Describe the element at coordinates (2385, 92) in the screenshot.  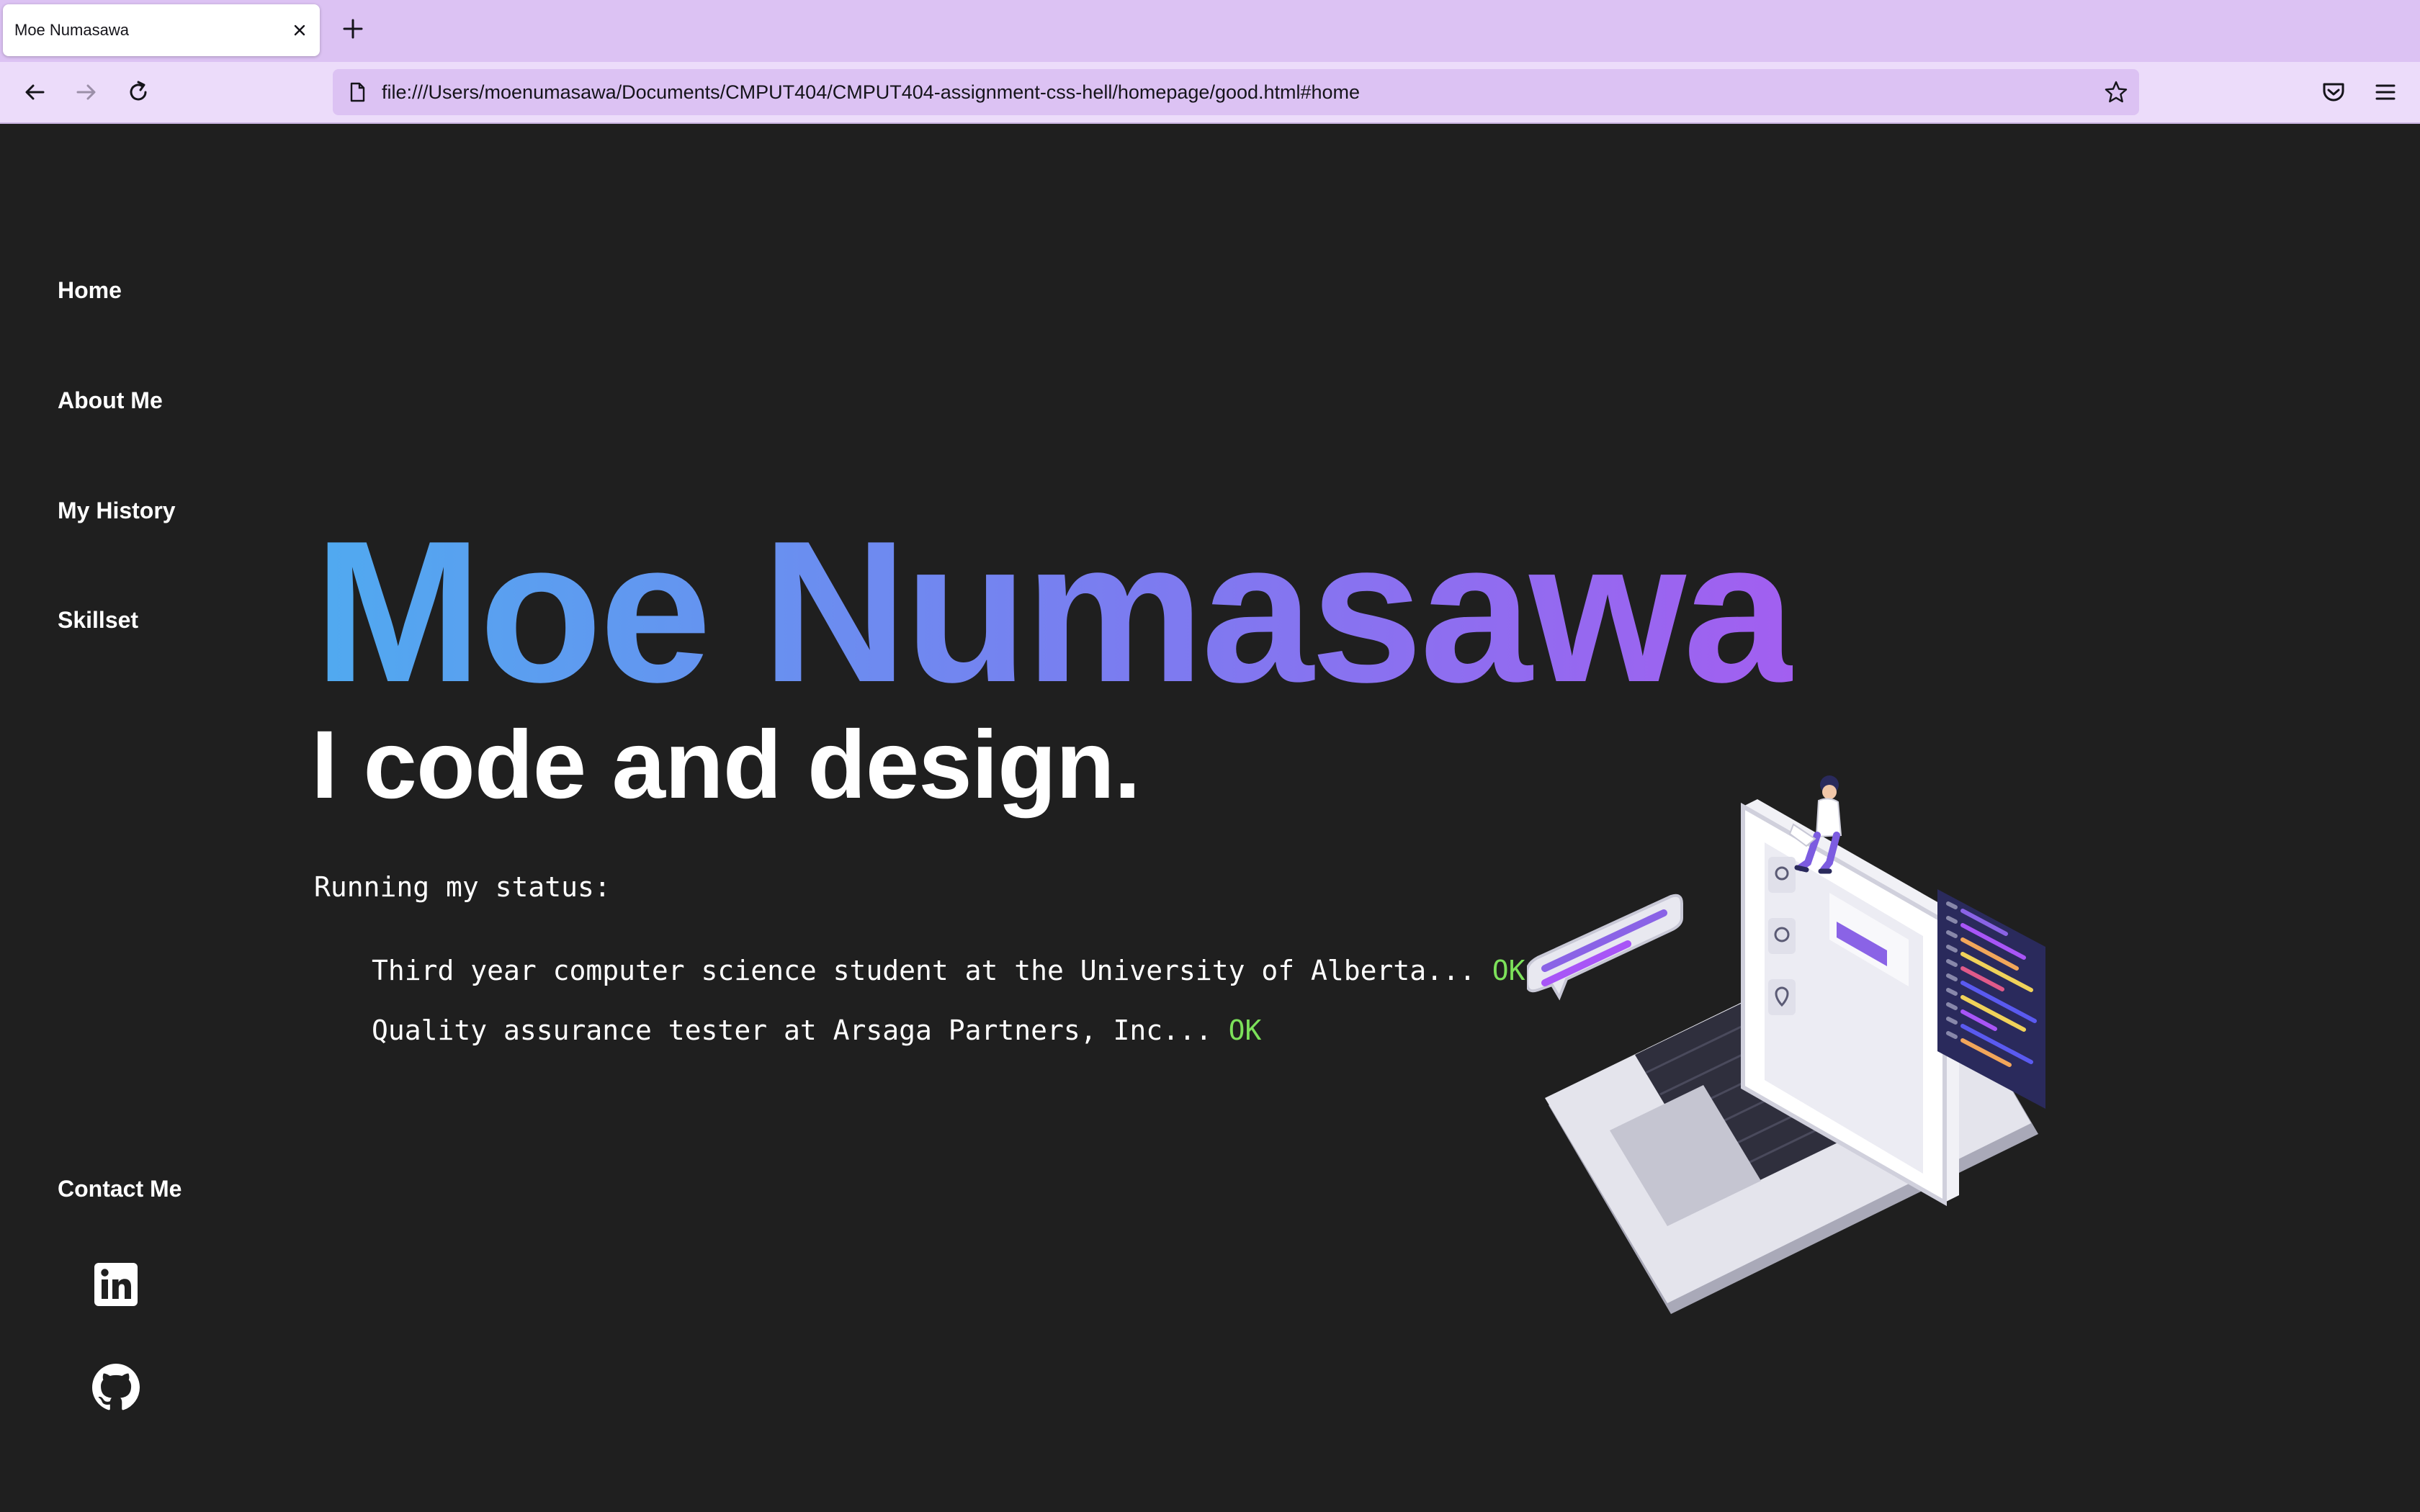
I see `menu-icon` at that location.